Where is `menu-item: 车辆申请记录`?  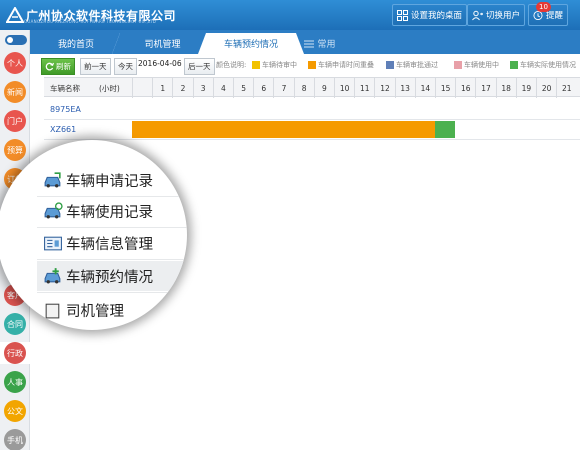
menu-item: 车辆申请记录 is located at coordinates (115, 180).